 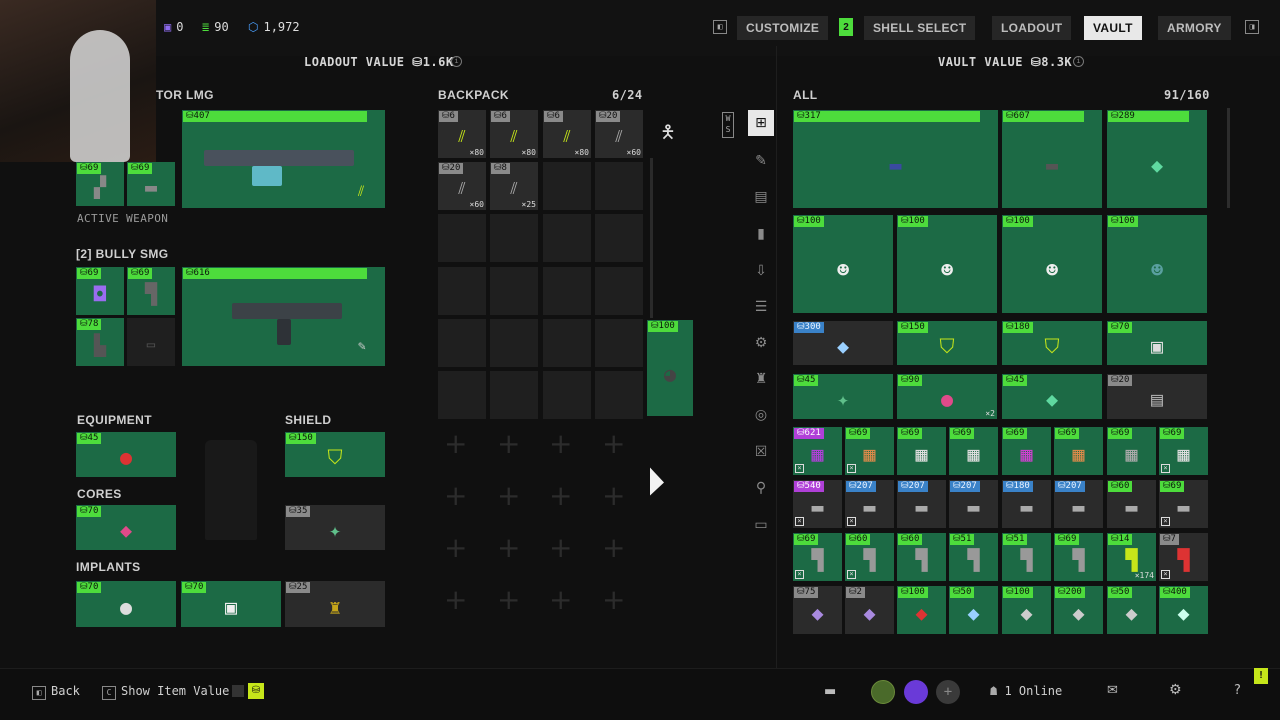 I want to click on vault-item: ⛁300 ◆, so click(x=843, y=343).